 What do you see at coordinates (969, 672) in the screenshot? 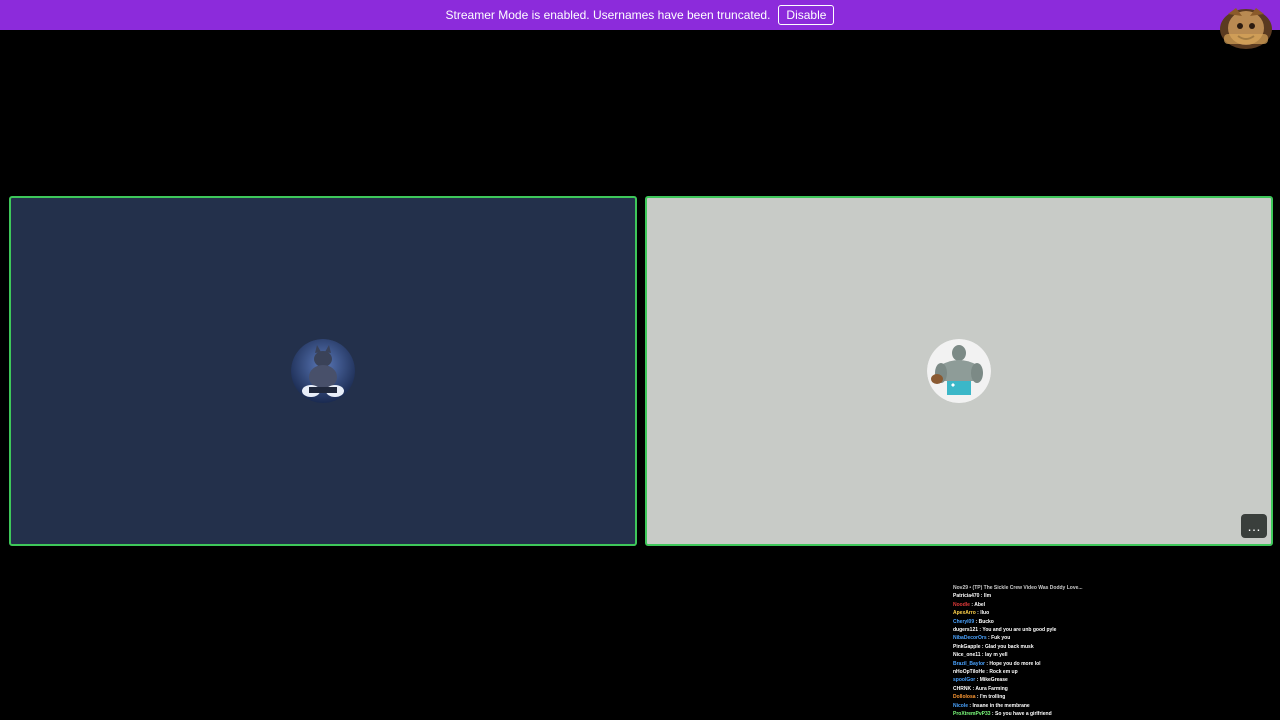
I see `chat-username: nHoOpTiloHe` at bounding box center [969, 672].